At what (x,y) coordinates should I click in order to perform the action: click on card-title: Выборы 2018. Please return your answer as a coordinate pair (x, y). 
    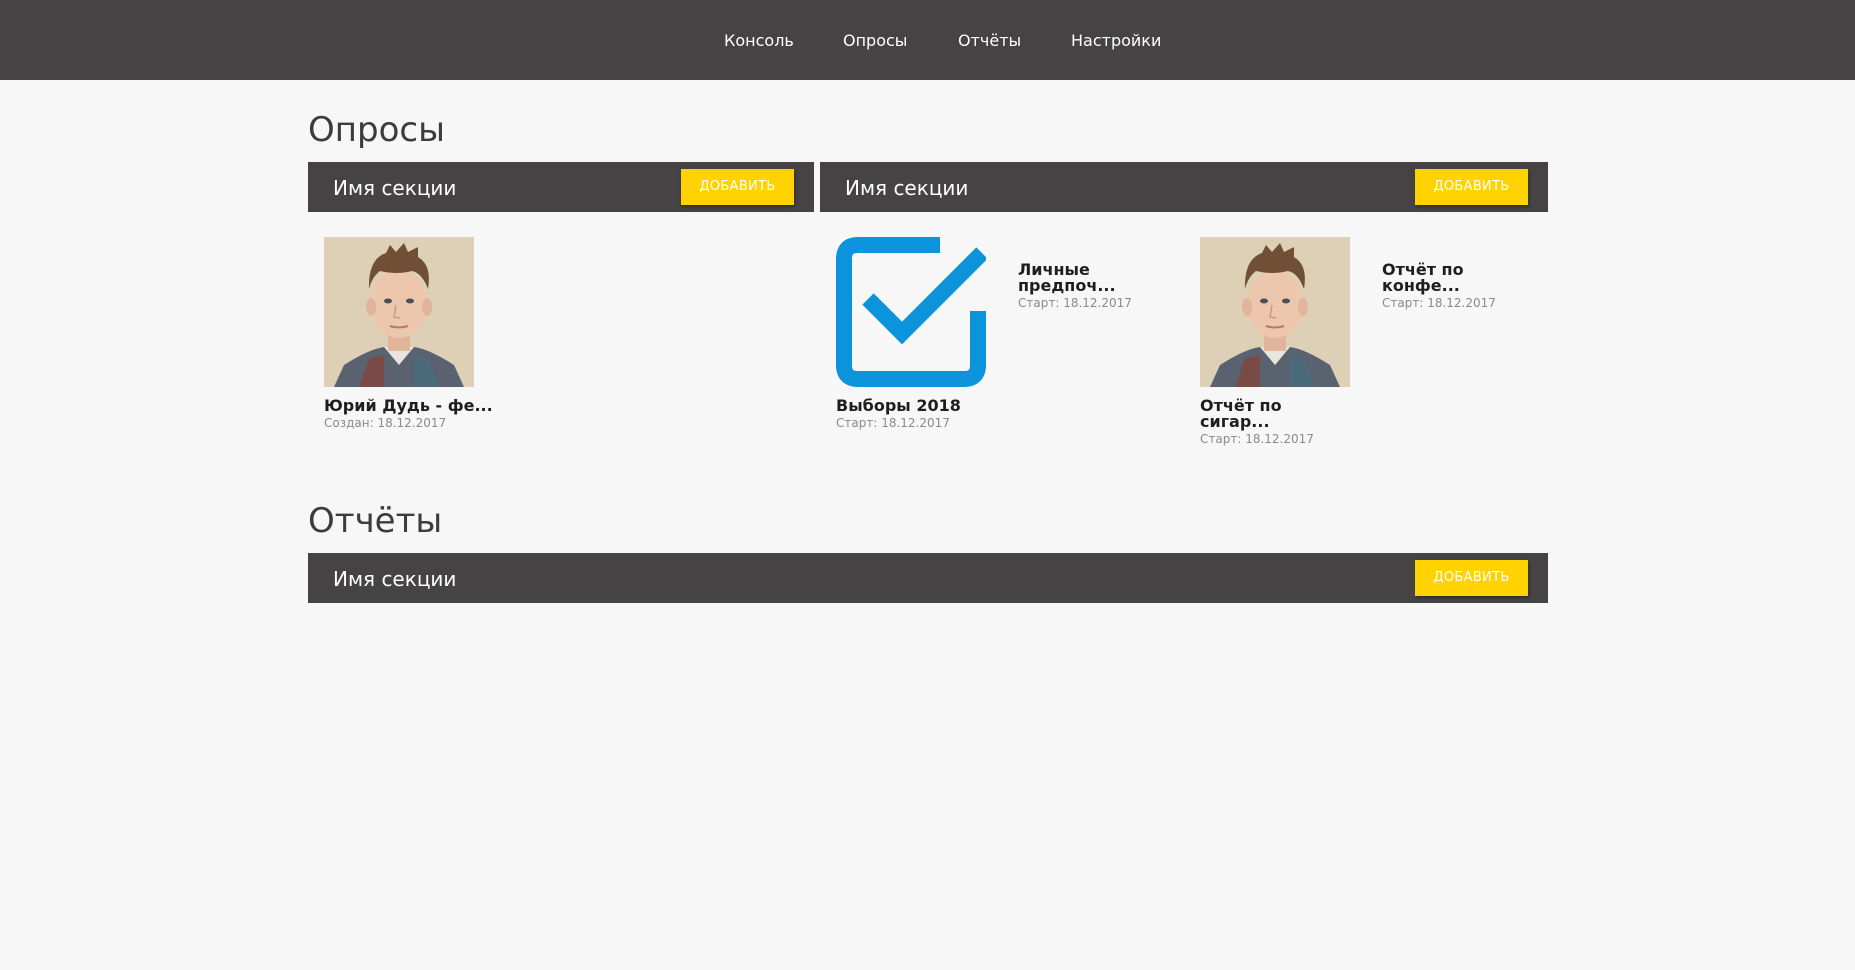
    Looking at the image, I should click on (898, 406).